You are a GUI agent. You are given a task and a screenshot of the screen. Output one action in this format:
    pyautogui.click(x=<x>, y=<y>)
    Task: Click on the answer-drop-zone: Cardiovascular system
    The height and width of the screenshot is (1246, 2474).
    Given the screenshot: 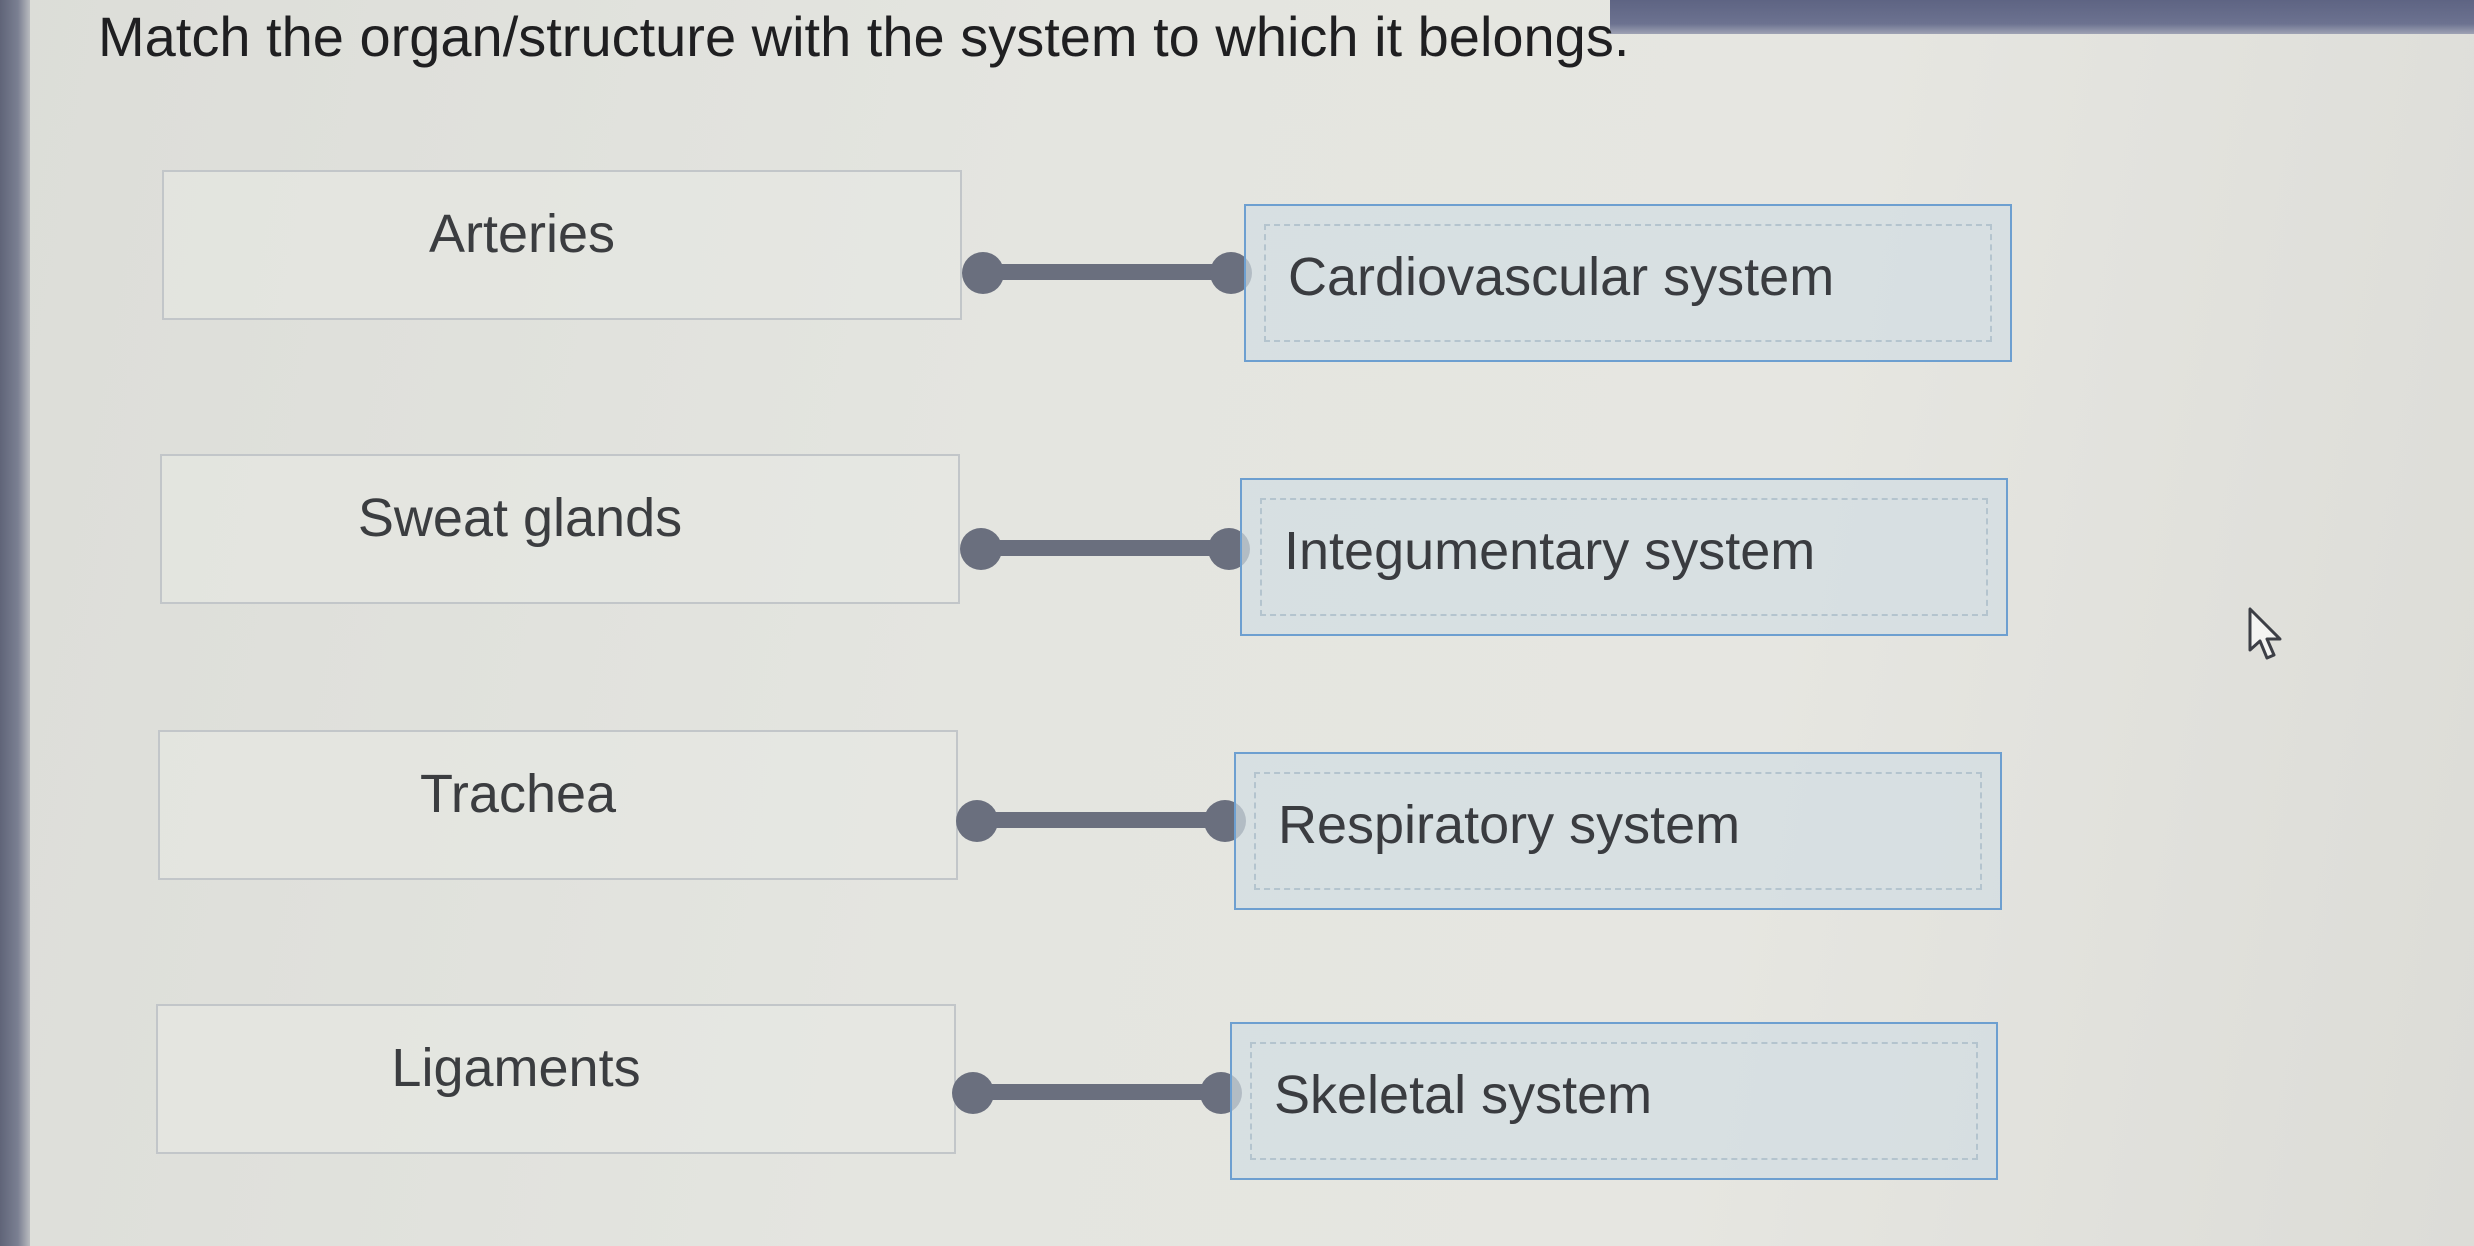 What is the action you would take?
    pyautogui.click(x=1628, y=283)
    